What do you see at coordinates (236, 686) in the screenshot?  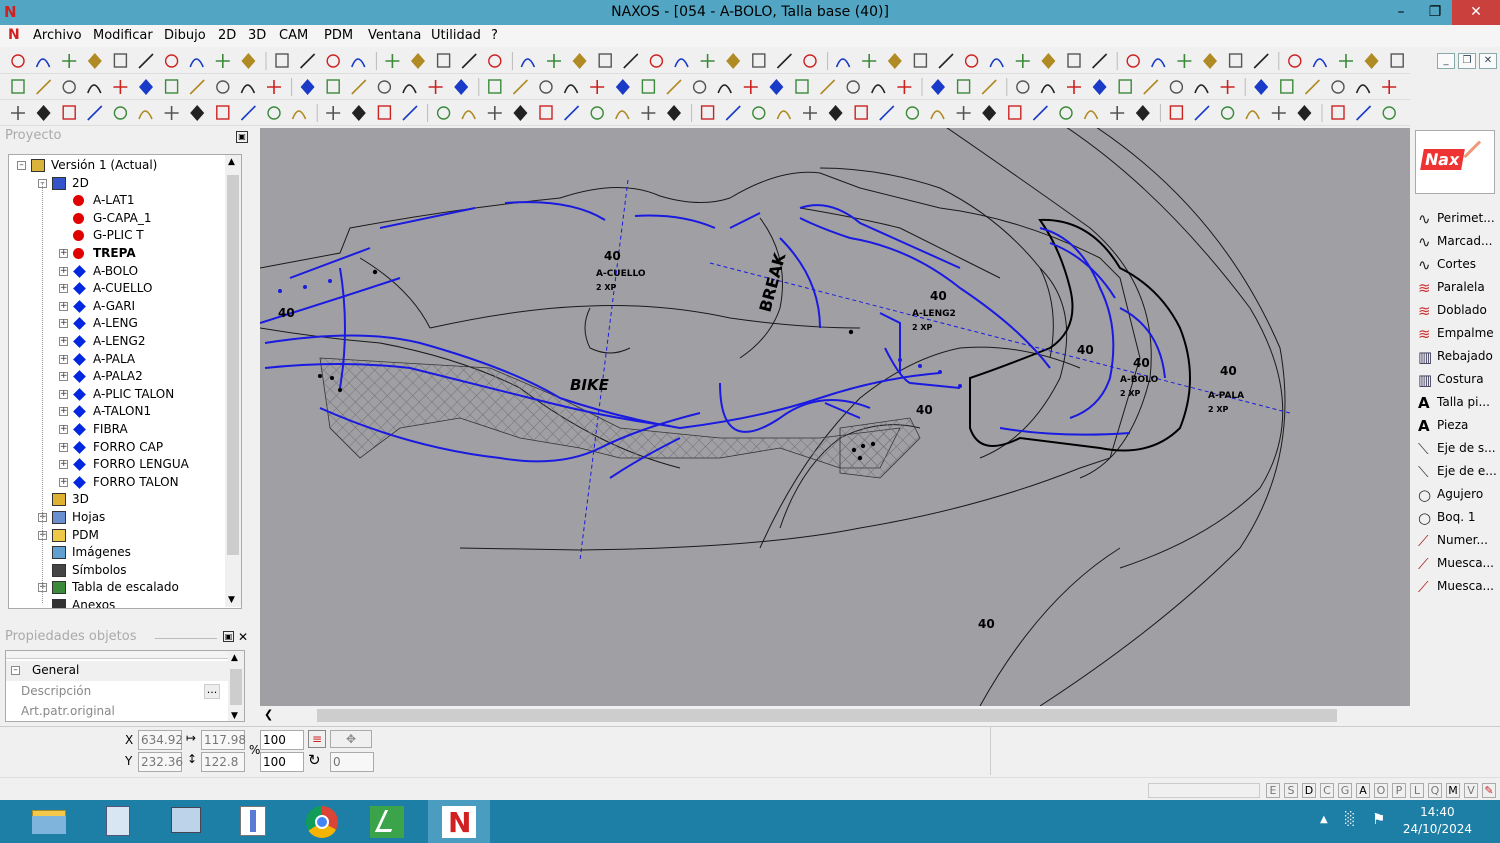 I see `properties-scrollbar: ▲ ▼` at bounding box center [236, 686].